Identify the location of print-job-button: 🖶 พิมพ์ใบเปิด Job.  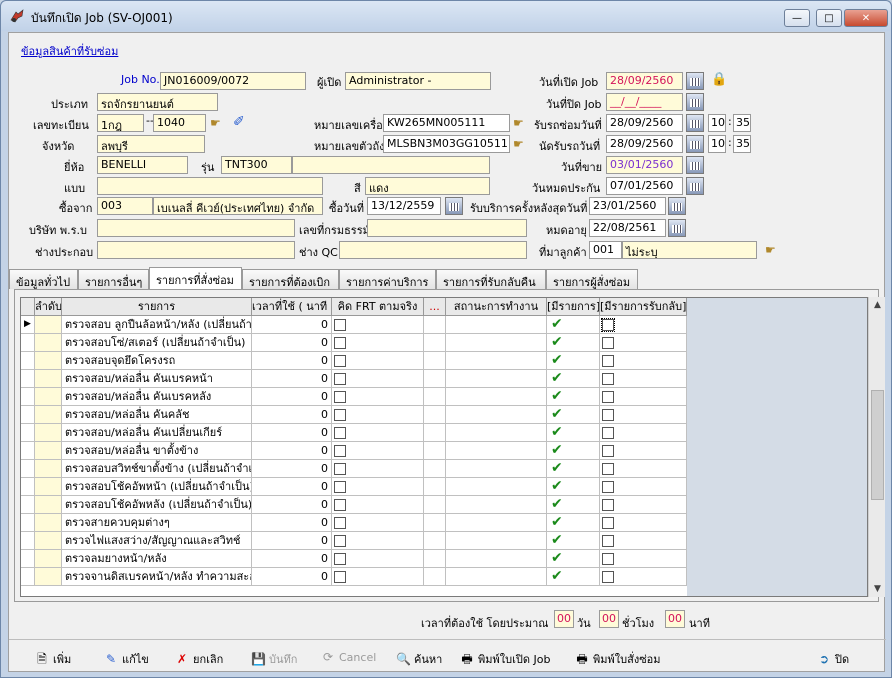
(505, 659).